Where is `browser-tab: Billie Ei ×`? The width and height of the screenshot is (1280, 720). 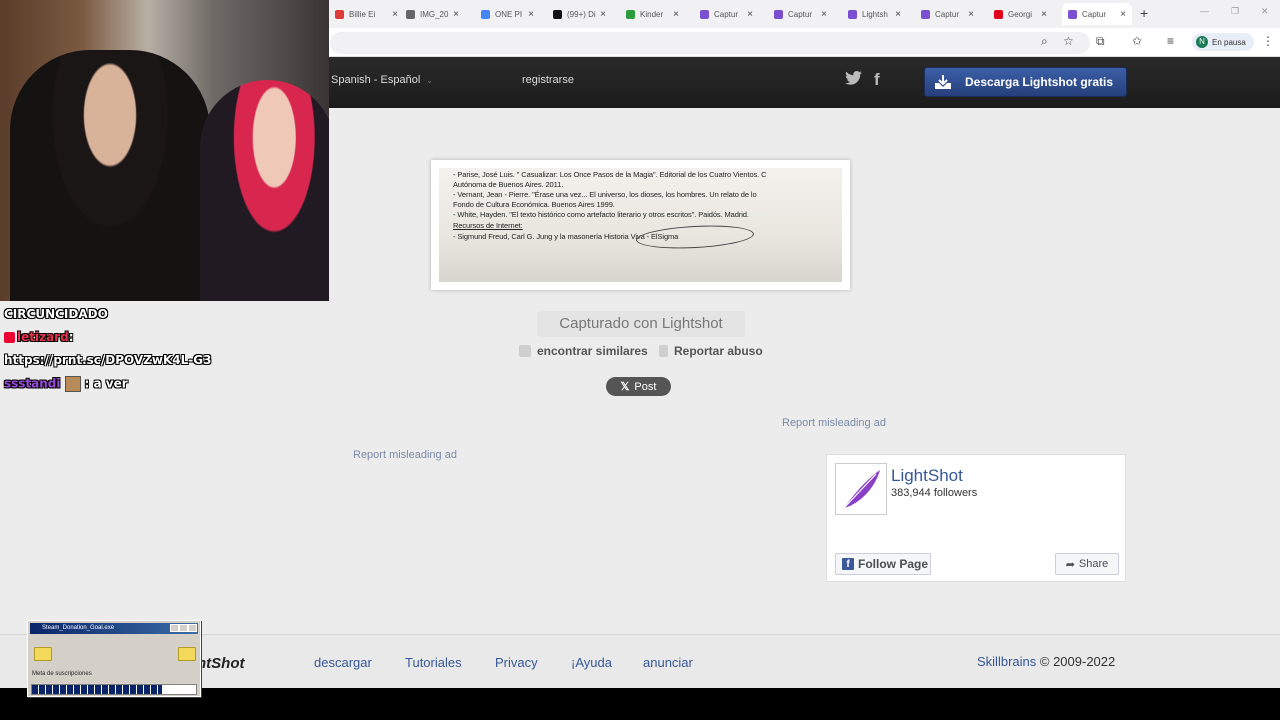 browser-tab: Billie Ei × is located at coordinates (366, 14).